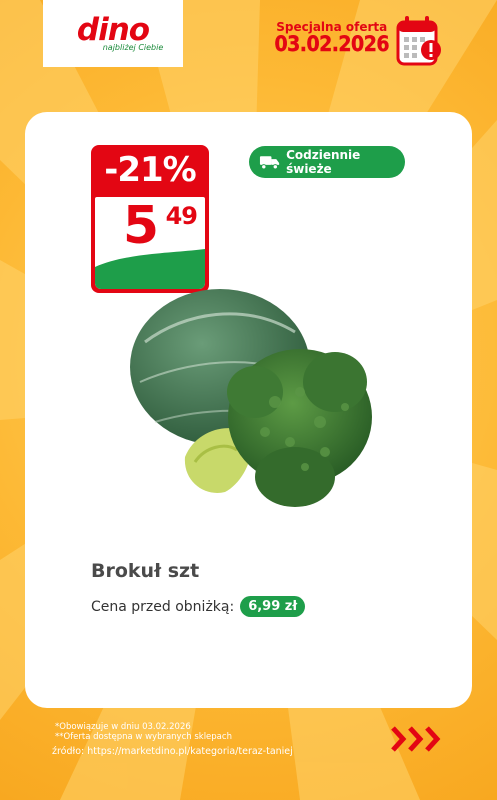 The image size is (497, 800). I want to click on price-integer: 5, so click(140, 226).